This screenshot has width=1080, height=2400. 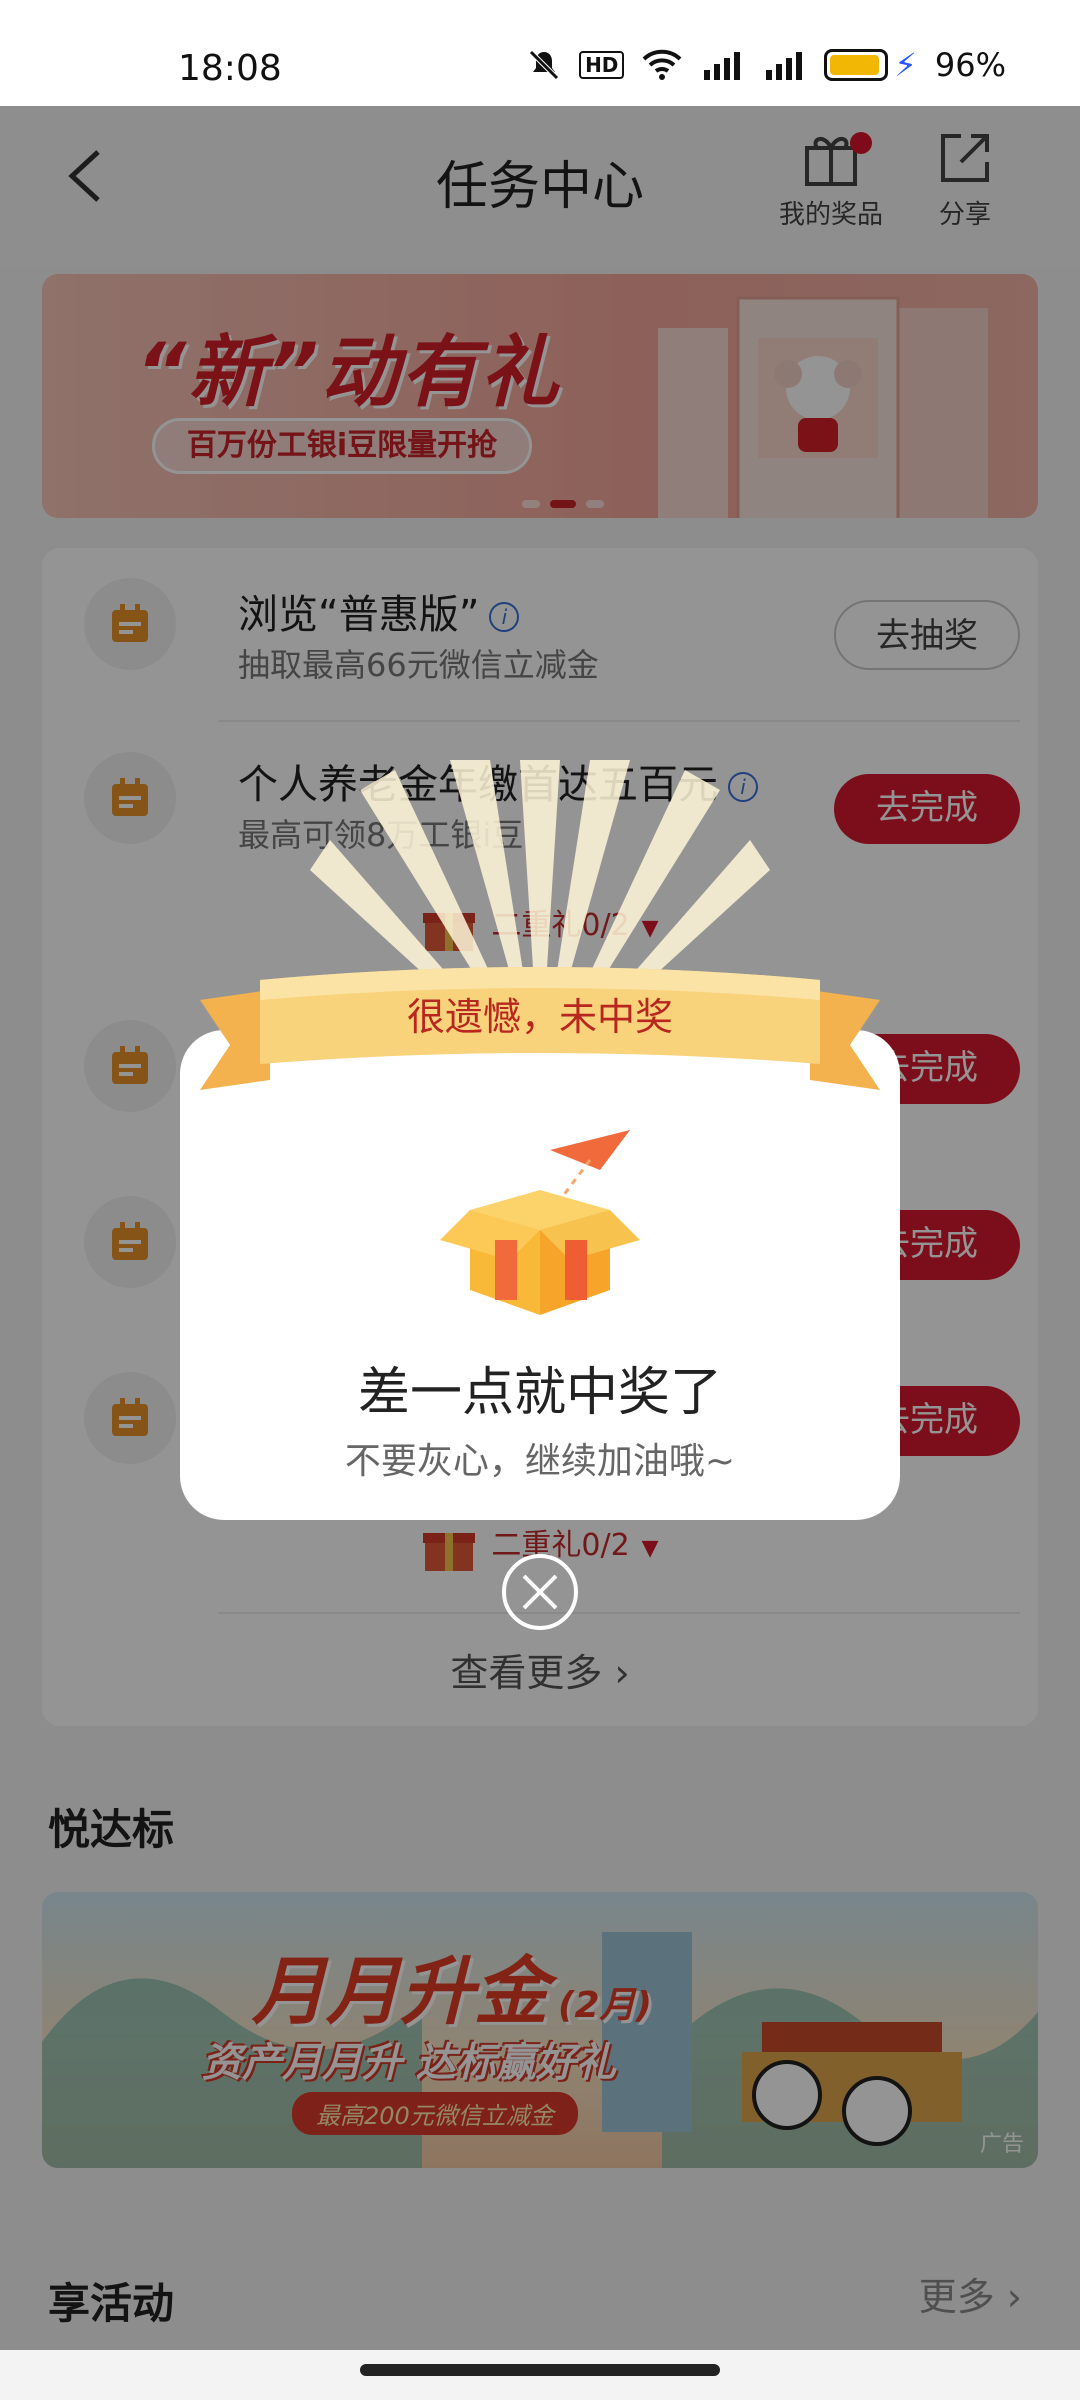 I want to click on status-icons: HD ⚡ 96%, so click(x=766, y=65).